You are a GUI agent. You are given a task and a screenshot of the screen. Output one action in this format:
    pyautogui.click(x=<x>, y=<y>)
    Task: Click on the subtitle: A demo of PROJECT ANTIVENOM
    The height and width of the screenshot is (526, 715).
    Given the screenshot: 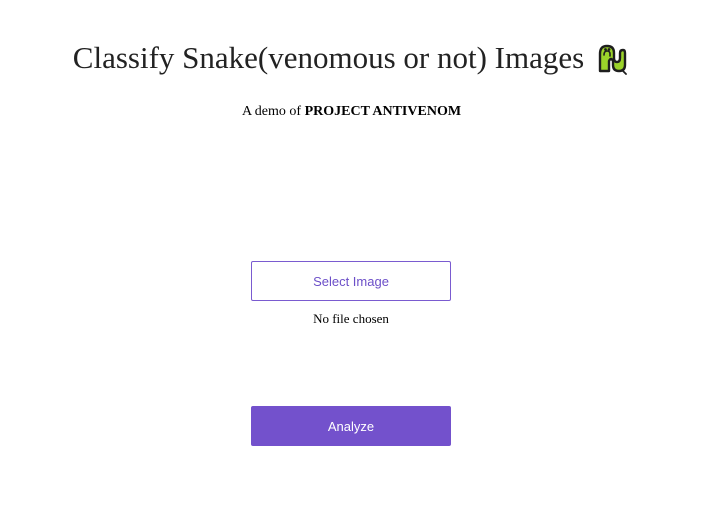 What is the action you would take?
    pyautogui.click(x=357, y=112)
    